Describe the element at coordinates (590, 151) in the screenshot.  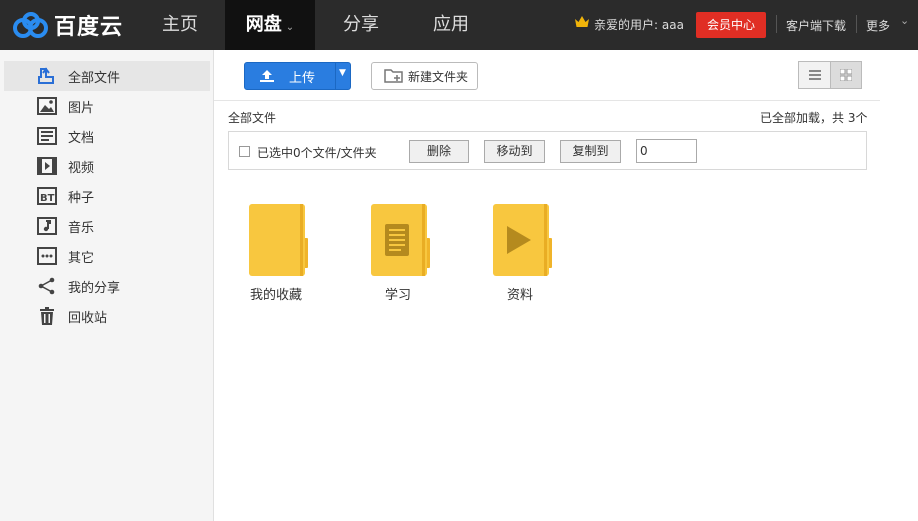
I see `copy-to-button: 复制到` at that location.